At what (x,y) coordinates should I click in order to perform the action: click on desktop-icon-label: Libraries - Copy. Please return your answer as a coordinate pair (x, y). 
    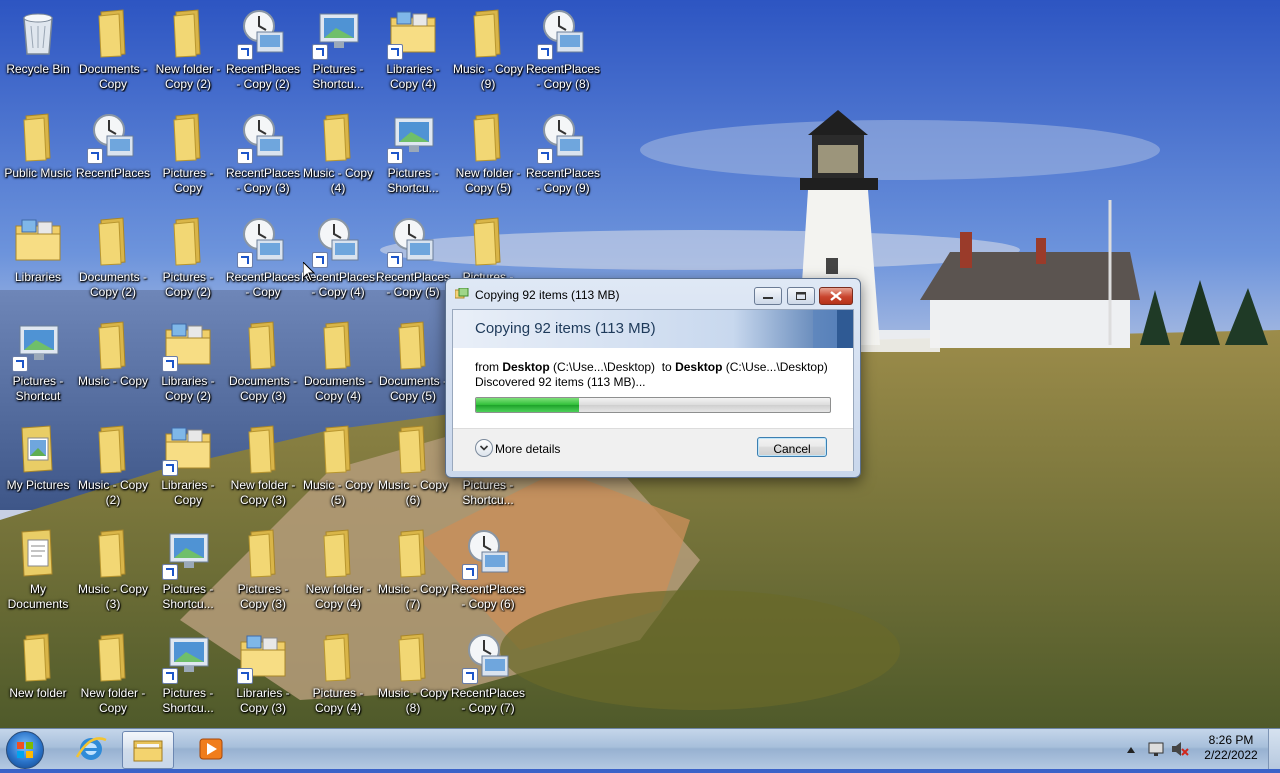
    Looking at the image, I should click on (188, 492).